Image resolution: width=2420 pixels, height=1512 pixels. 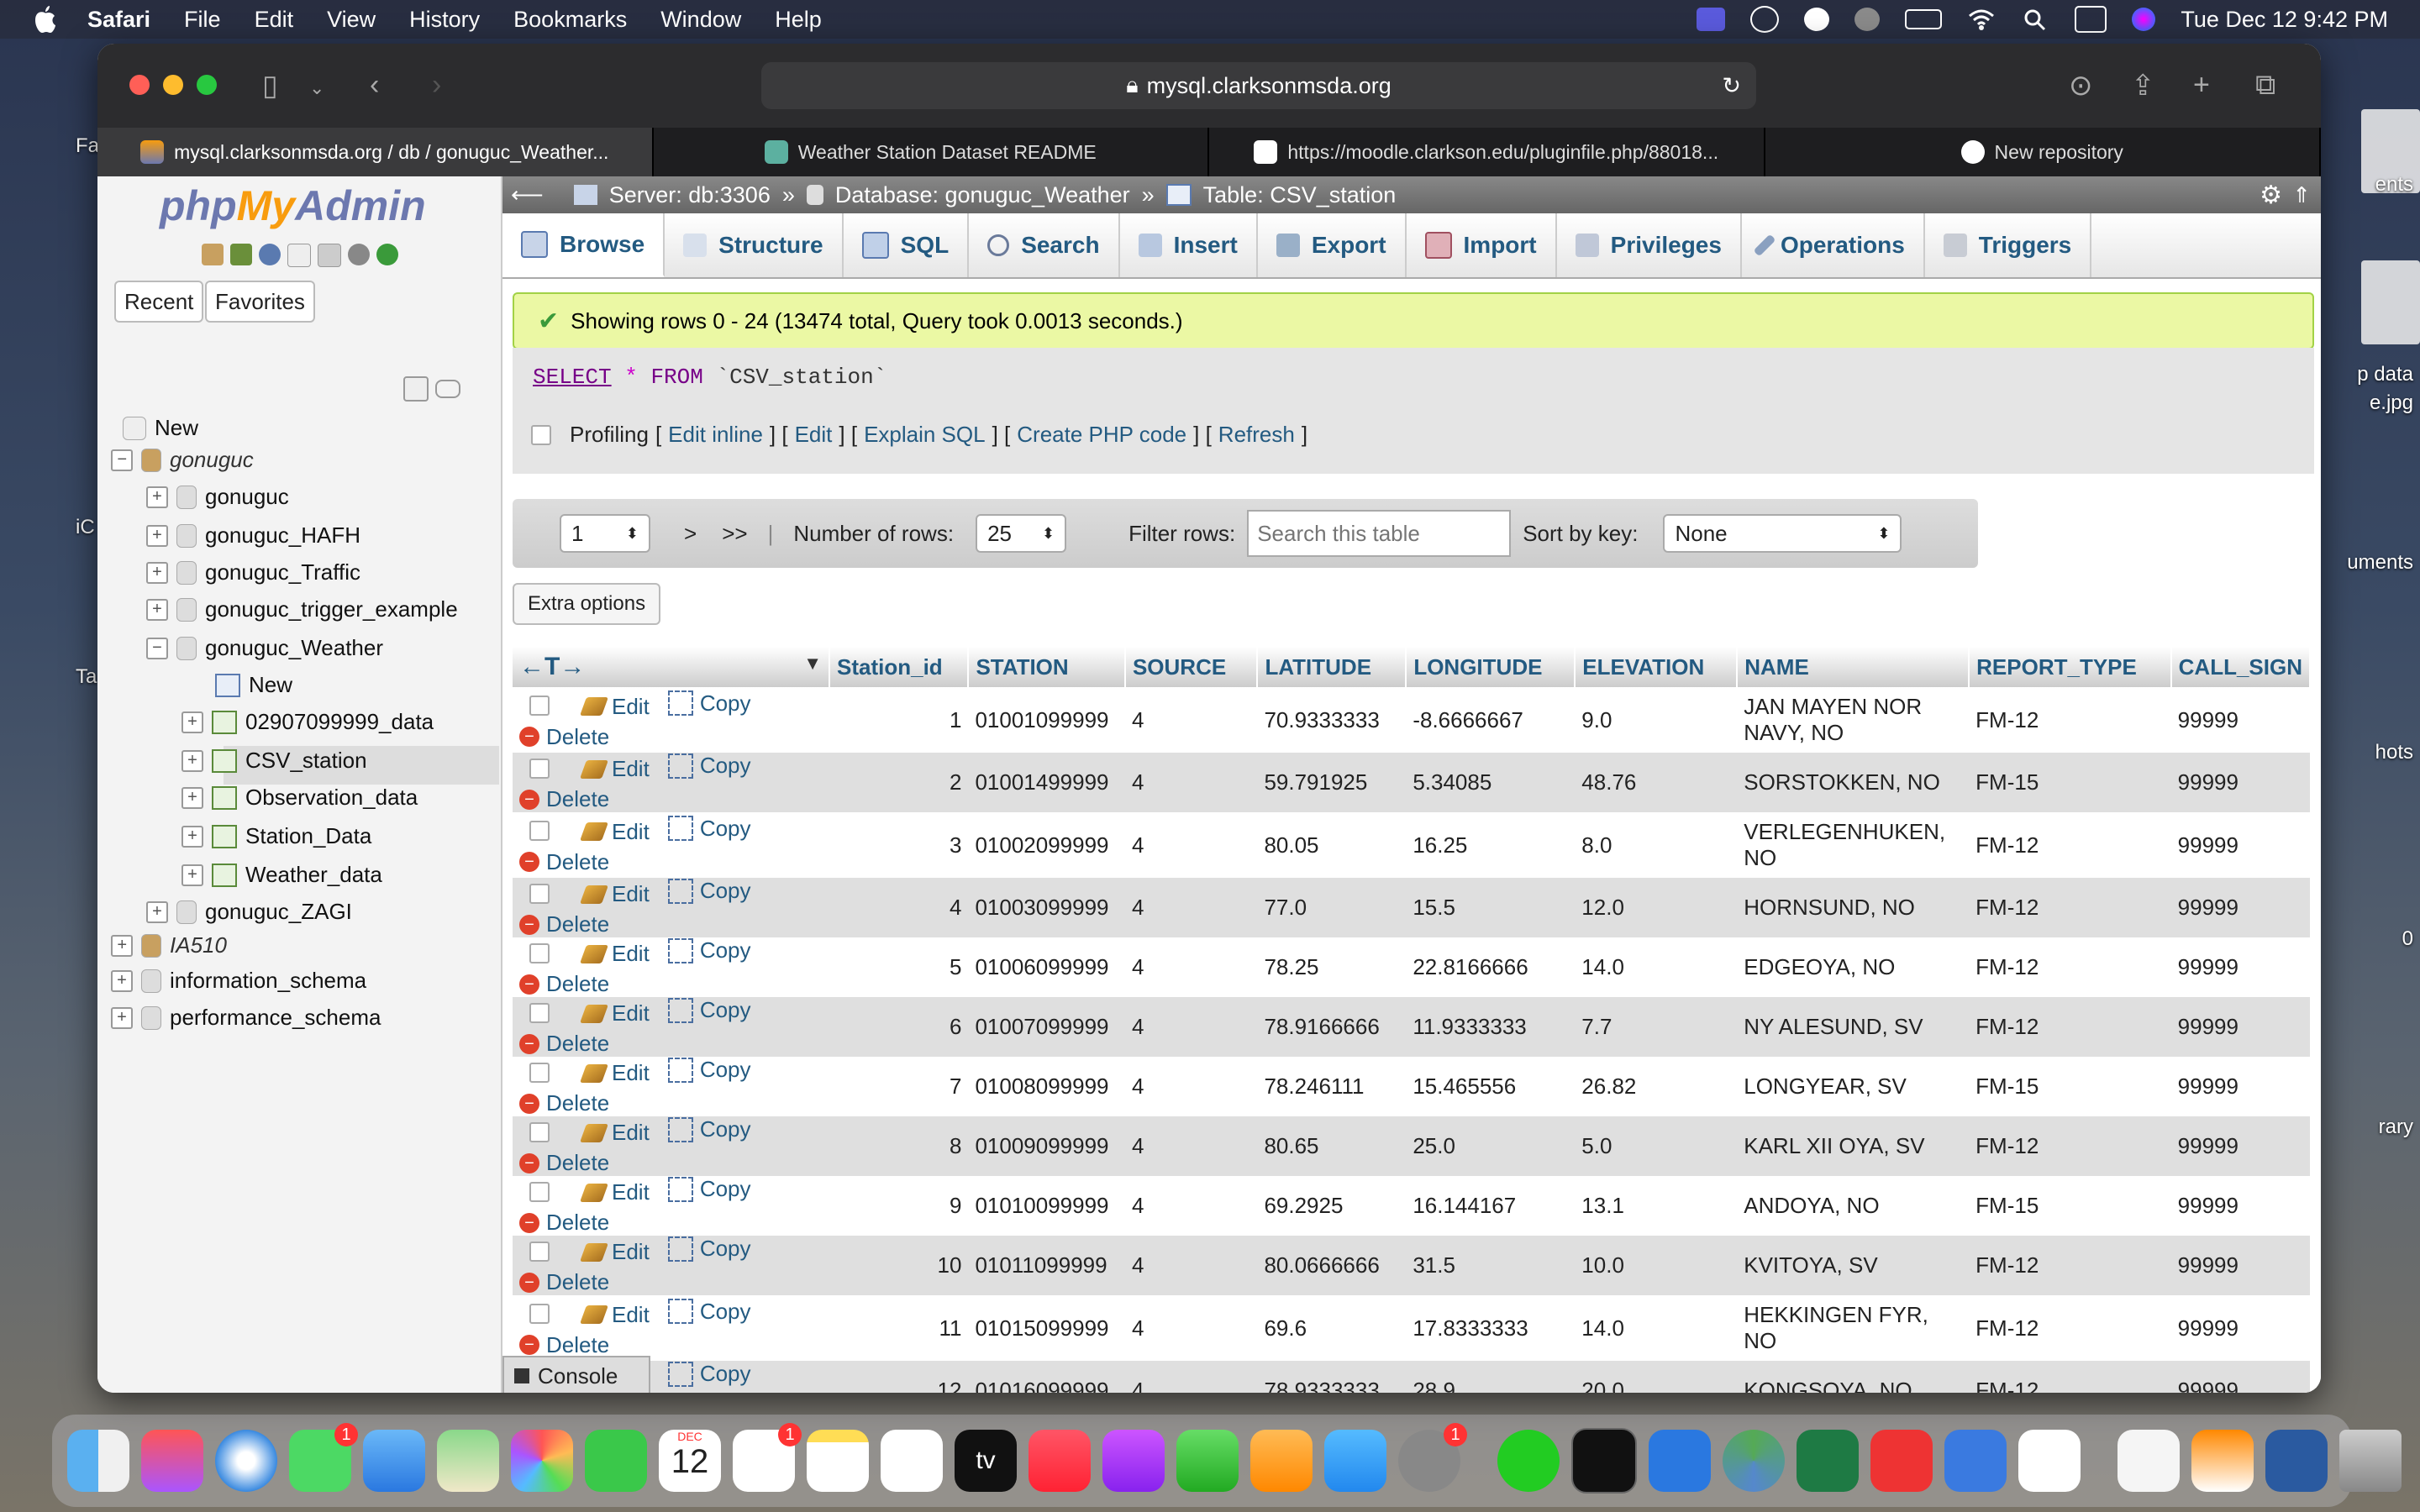 What do you see at coordinates (899, 1027) in the screenshot?
I see `cell-station-id: 6` at bounding box center [899, 1027].